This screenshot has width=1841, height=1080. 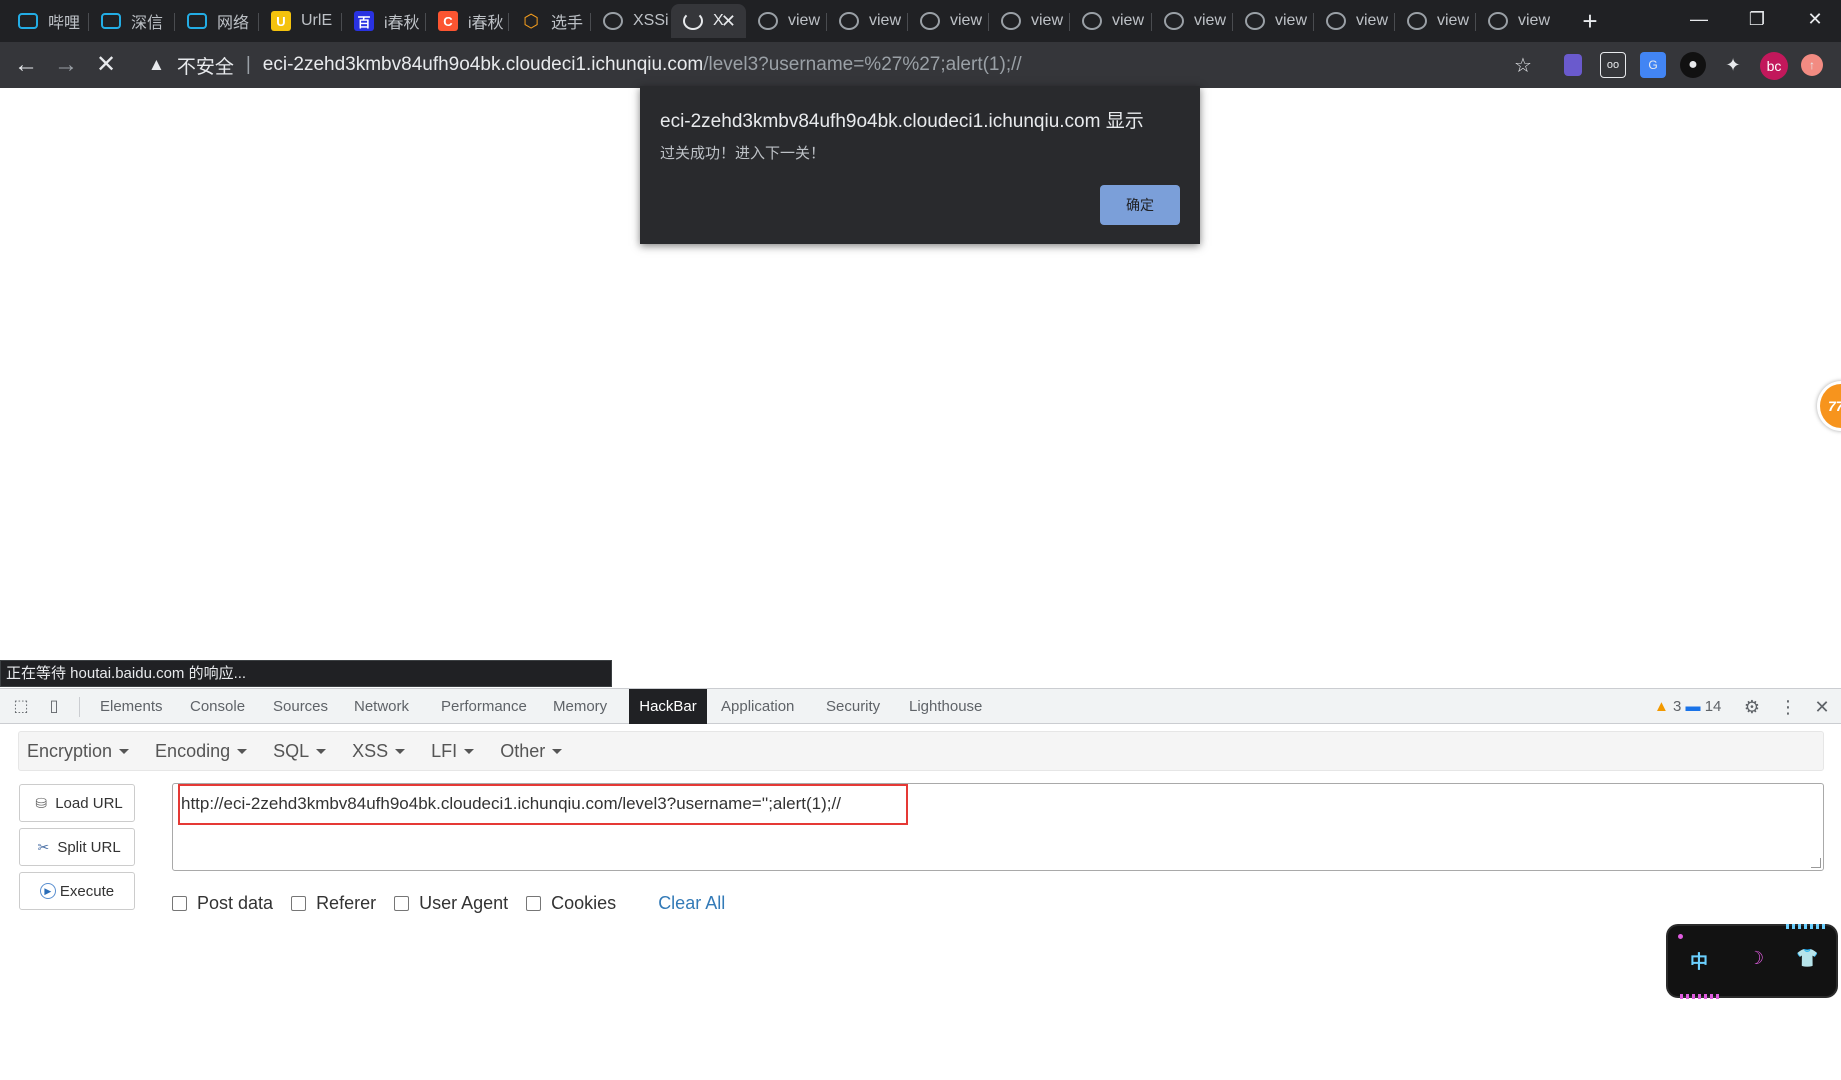 What do you see at coordinates (217, 21) in the screenshot?
I see `browser-tab: 网络` at bounding box center [217, 21].